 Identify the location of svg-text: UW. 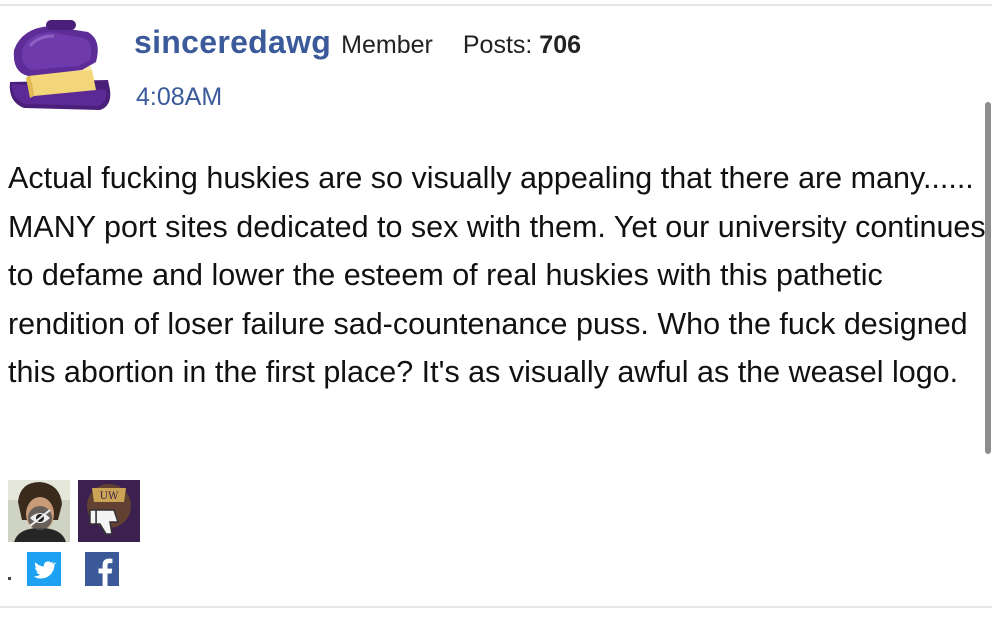
(109, 496).